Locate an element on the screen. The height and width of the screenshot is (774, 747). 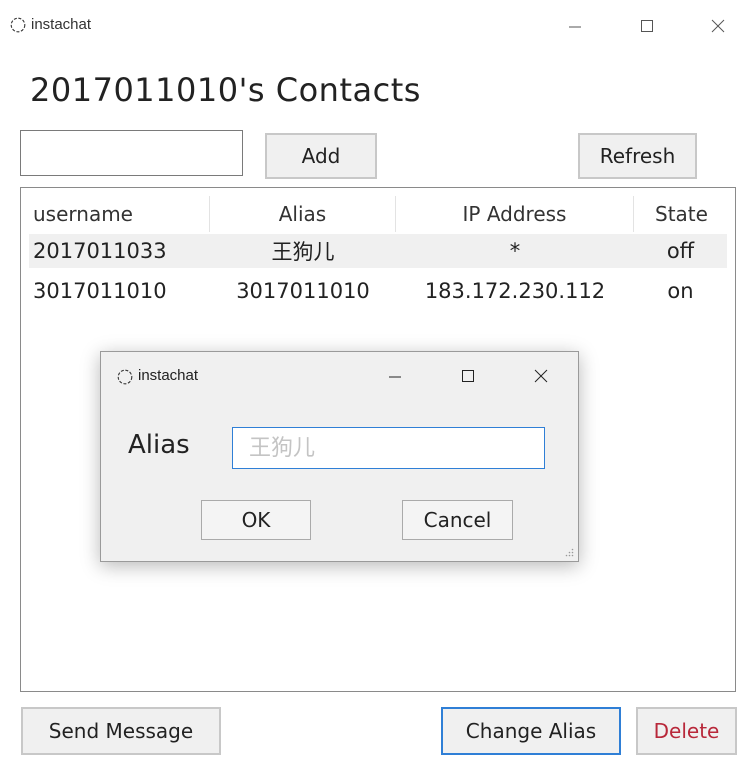
dialog-maximize-button is located at coordinates (468, 376).